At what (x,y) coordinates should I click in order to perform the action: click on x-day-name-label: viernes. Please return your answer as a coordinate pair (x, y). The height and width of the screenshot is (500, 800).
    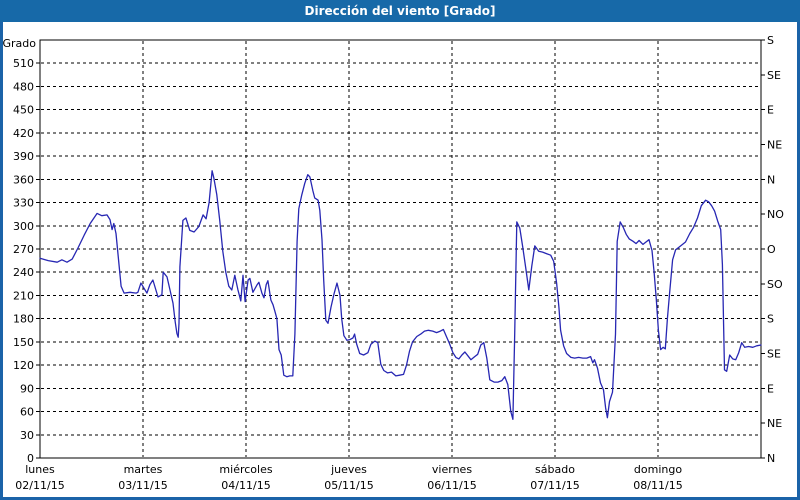
    Looking at the image, I should click on (452, 469).